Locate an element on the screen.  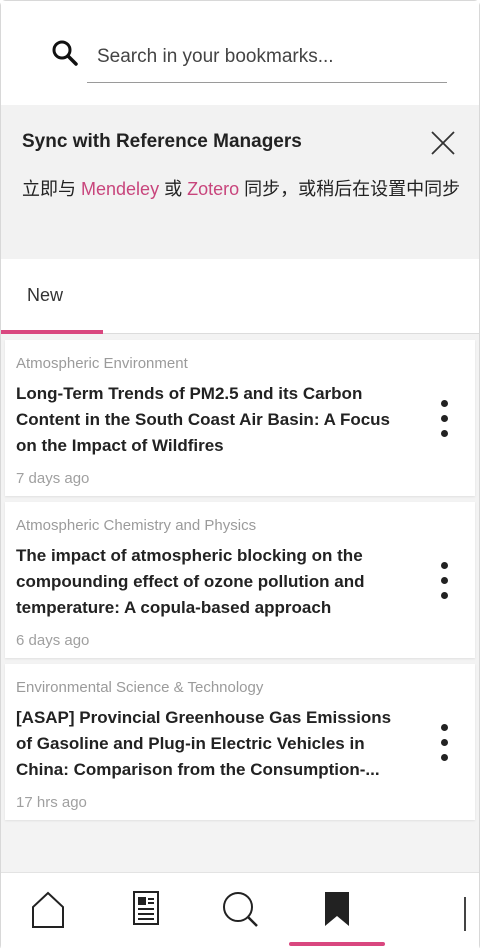
tab-bar: New is located at coordinates (240, 296).